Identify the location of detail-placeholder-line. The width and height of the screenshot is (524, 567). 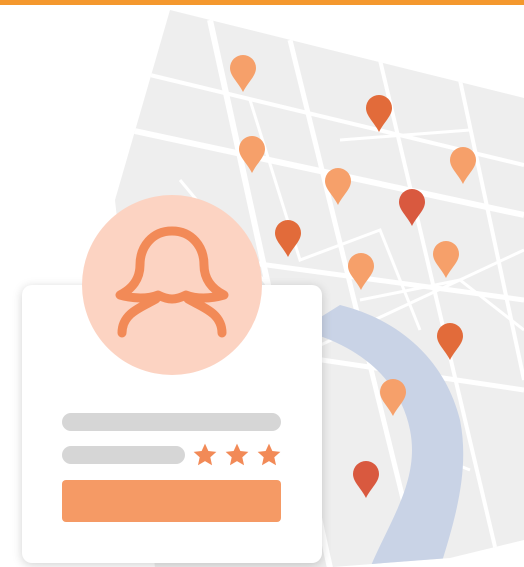
(123, 455).